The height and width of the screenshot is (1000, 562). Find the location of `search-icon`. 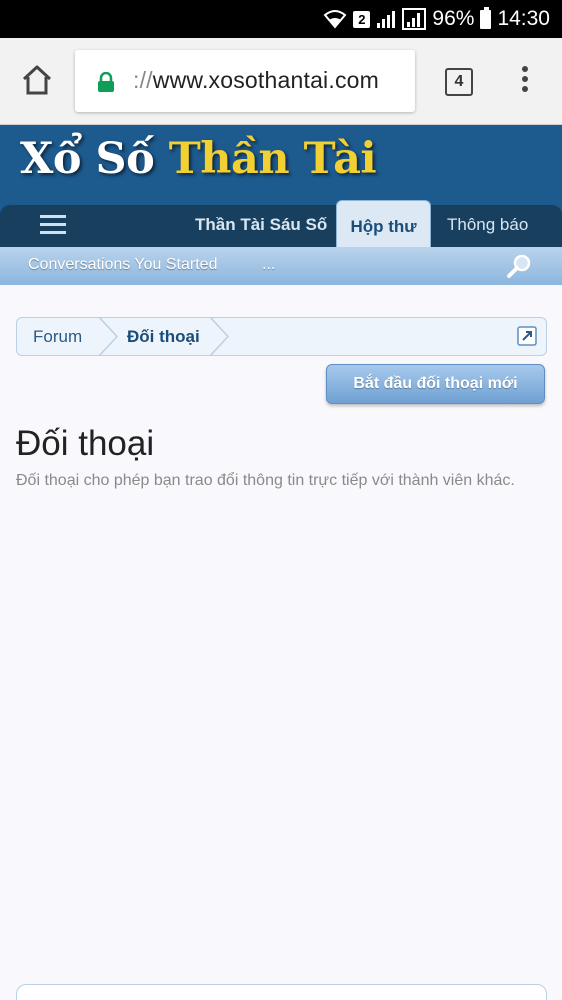

search-icon is located at coordinates (519, 266).